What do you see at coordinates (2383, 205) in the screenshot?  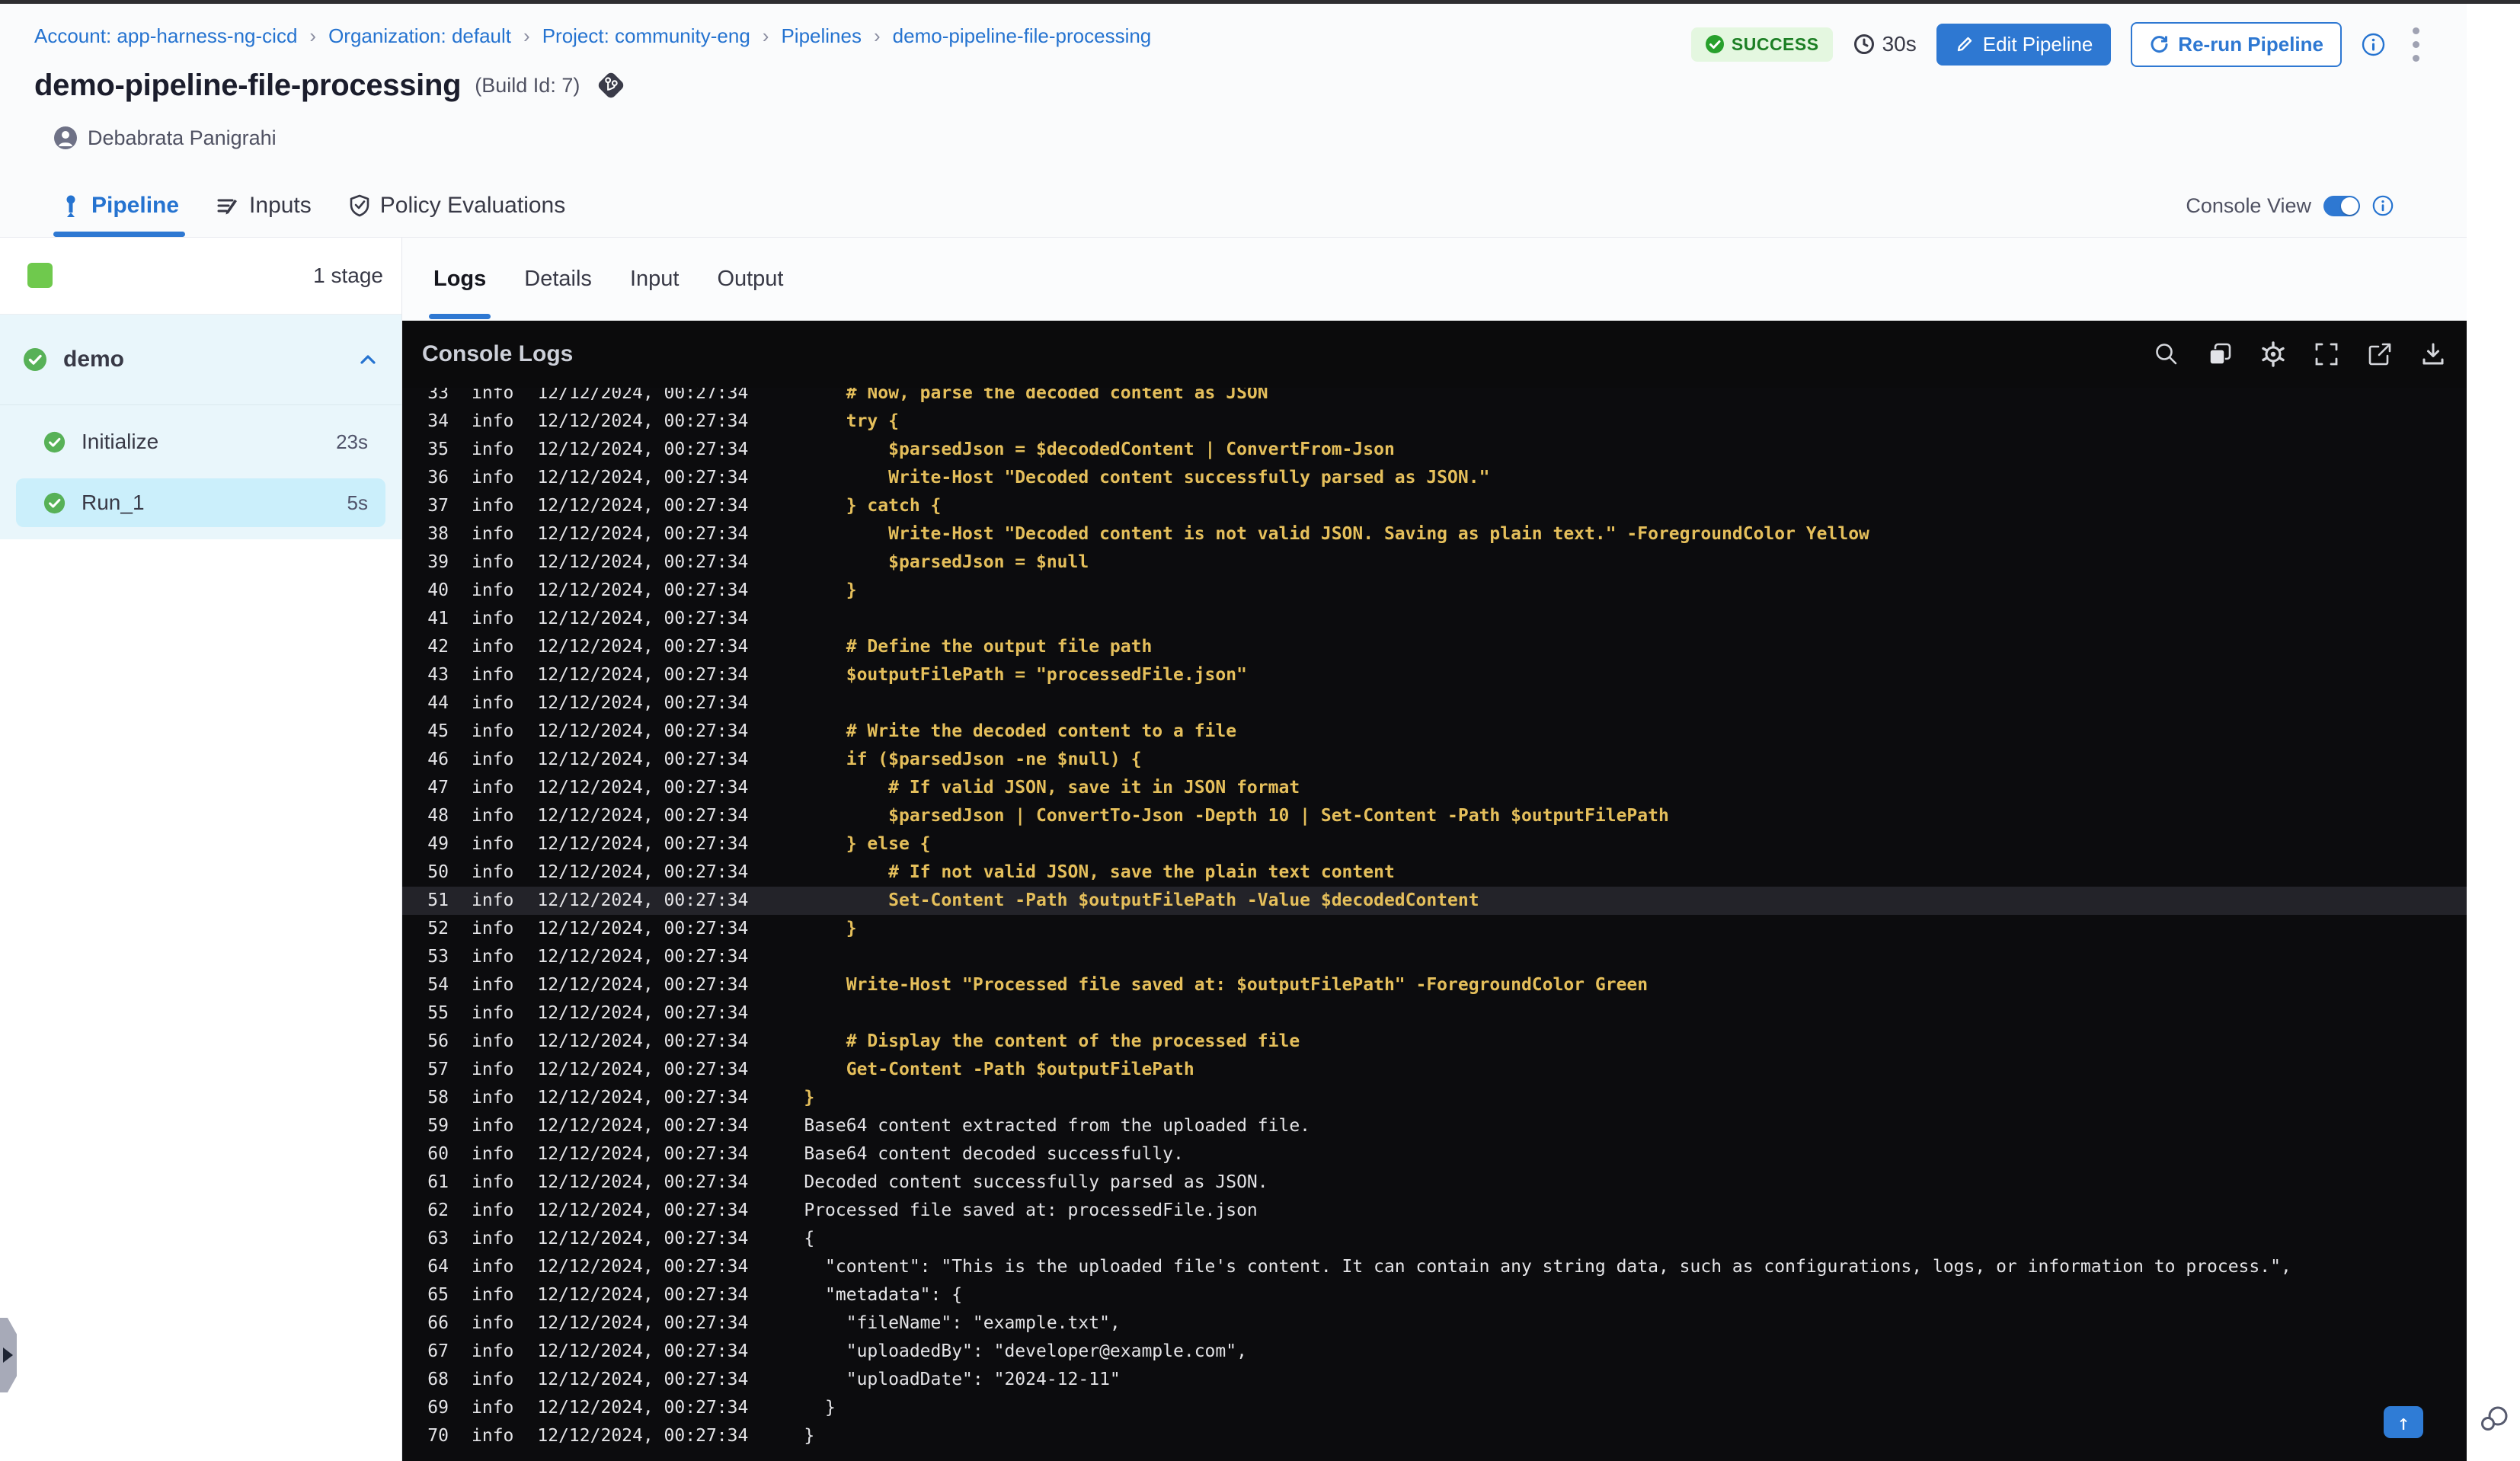 I see `console-view-info-icon` at bounding box center [2383, 205].